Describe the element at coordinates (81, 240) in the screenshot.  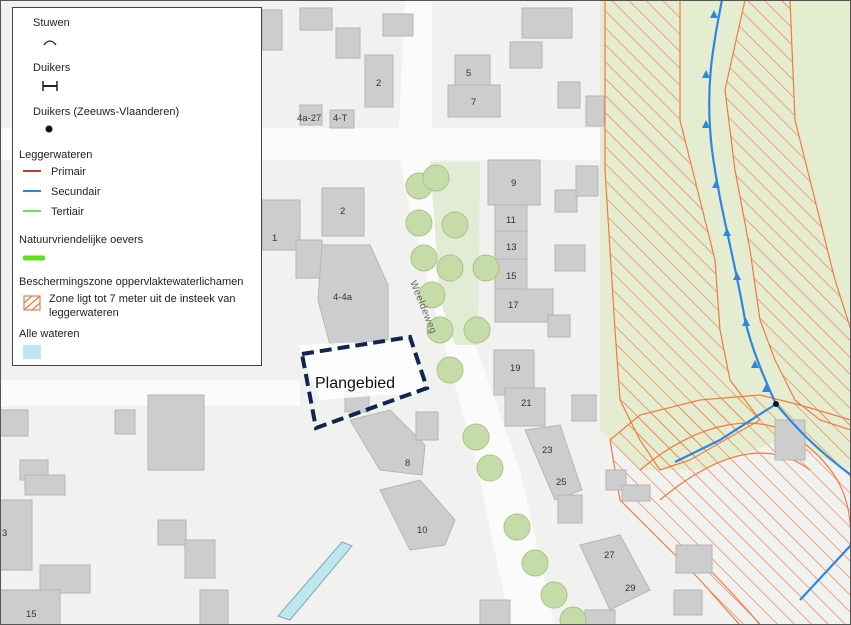
I see `legend-natuurvriendelijk-label: Natuurvriendelijke oevers` at that location.